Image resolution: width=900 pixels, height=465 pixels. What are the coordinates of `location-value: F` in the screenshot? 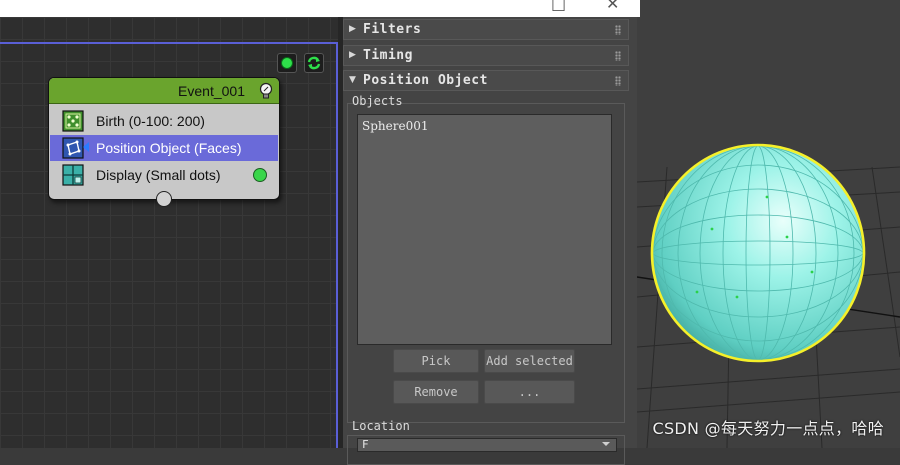 It's located at (365, 444).